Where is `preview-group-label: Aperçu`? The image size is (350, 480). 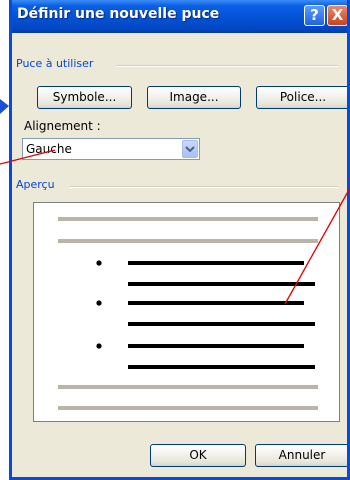 preview-group-label: Aperçu is located at coordinates (37, 184).